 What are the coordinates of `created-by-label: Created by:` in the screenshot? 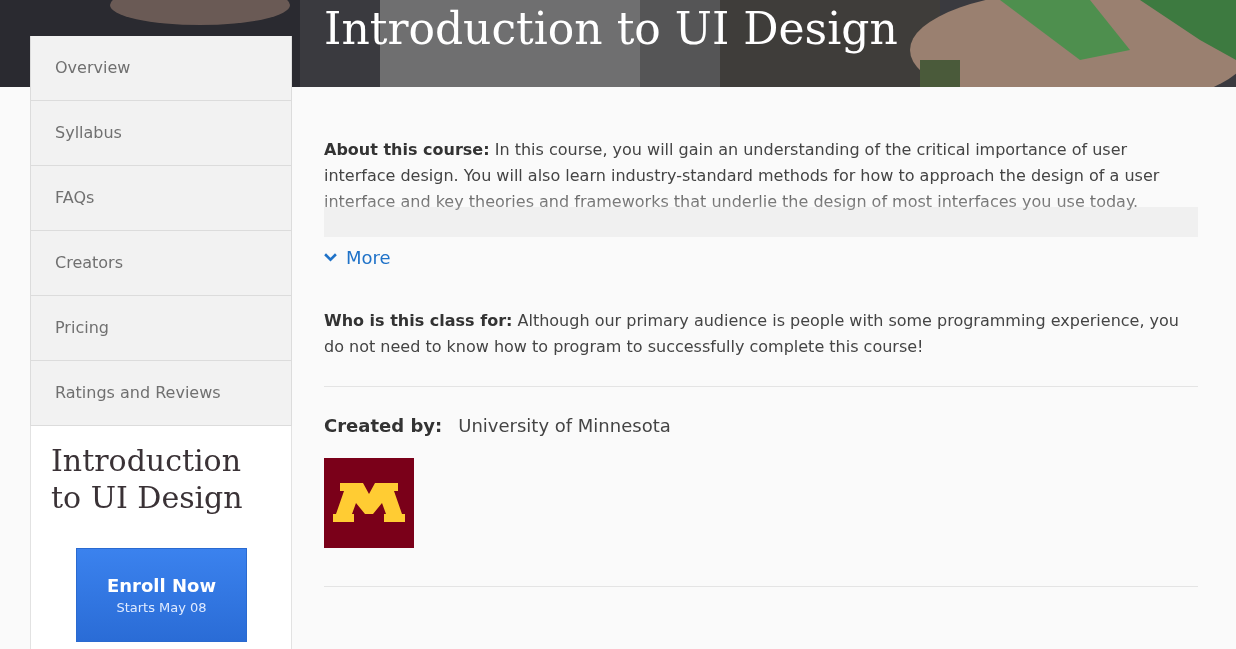 It's located at (383, 425).